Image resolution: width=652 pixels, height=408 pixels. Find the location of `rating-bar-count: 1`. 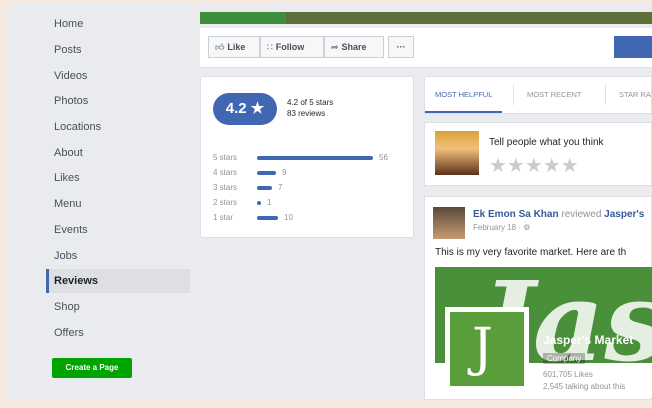

rating-bar-count: 1 is located at coordinates (269, 202).